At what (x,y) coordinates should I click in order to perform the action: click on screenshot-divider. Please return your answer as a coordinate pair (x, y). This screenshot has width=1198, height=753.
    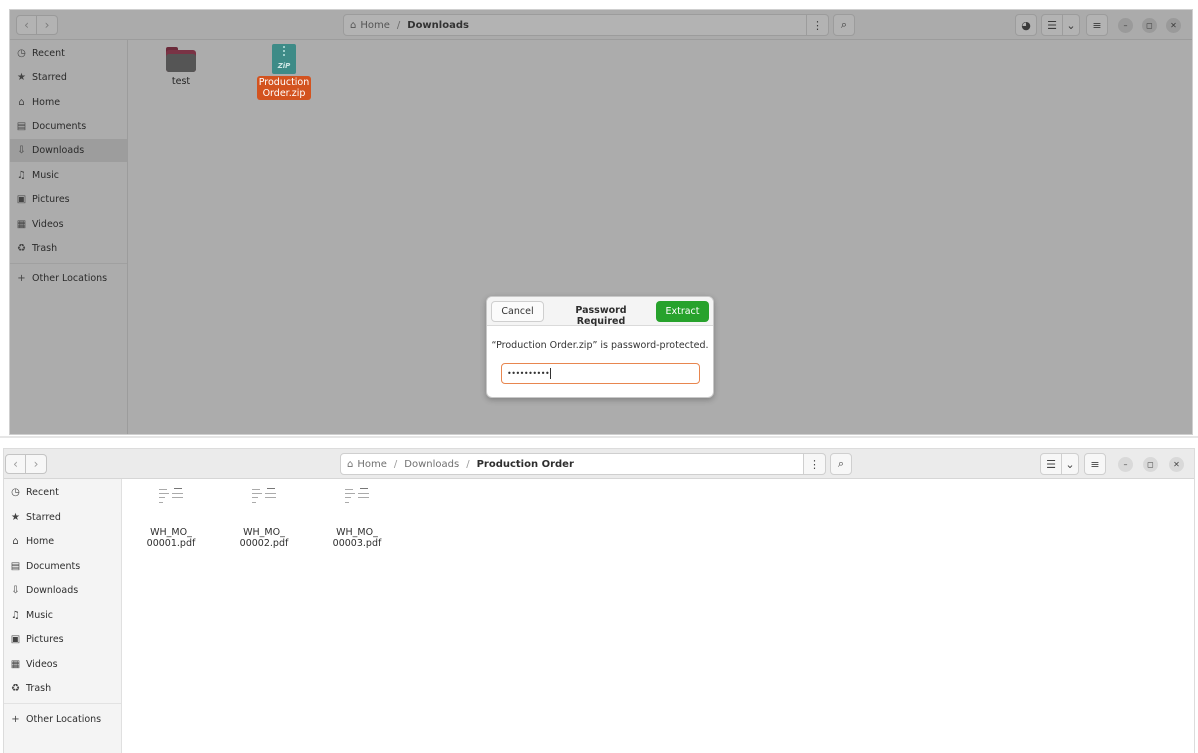
    Looking at the image, I should click on (599, 437).